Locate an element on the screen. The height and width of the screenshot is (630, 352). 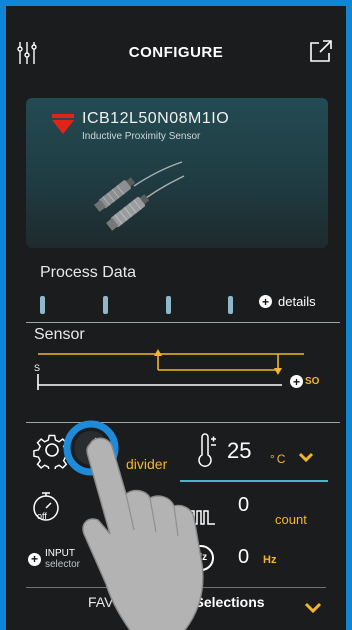
frequency-value: 0 is located at coordinates (244, 557).